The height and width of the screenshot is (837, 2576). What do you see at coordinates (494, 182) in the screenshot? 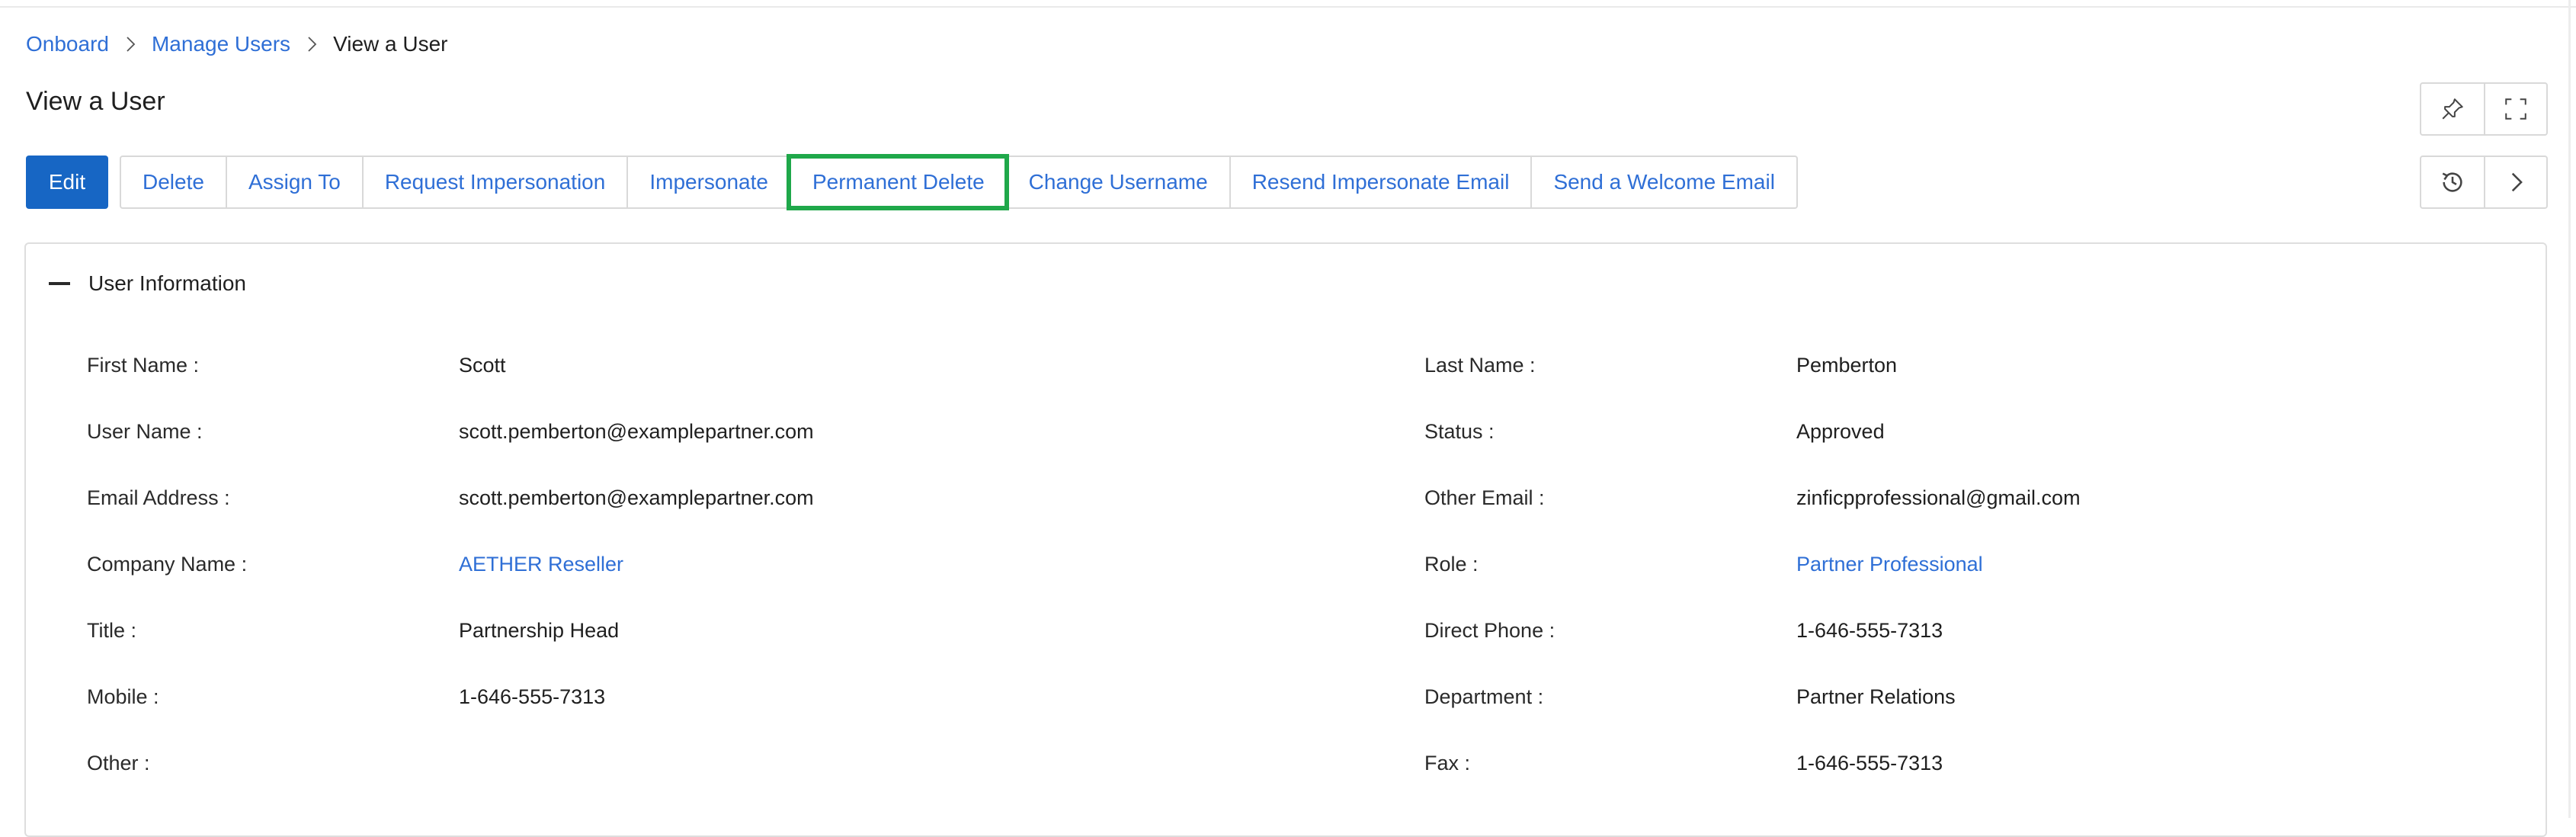
I see `request-impersonation-button: Request Impersonation` at bounding box center [494, 182].